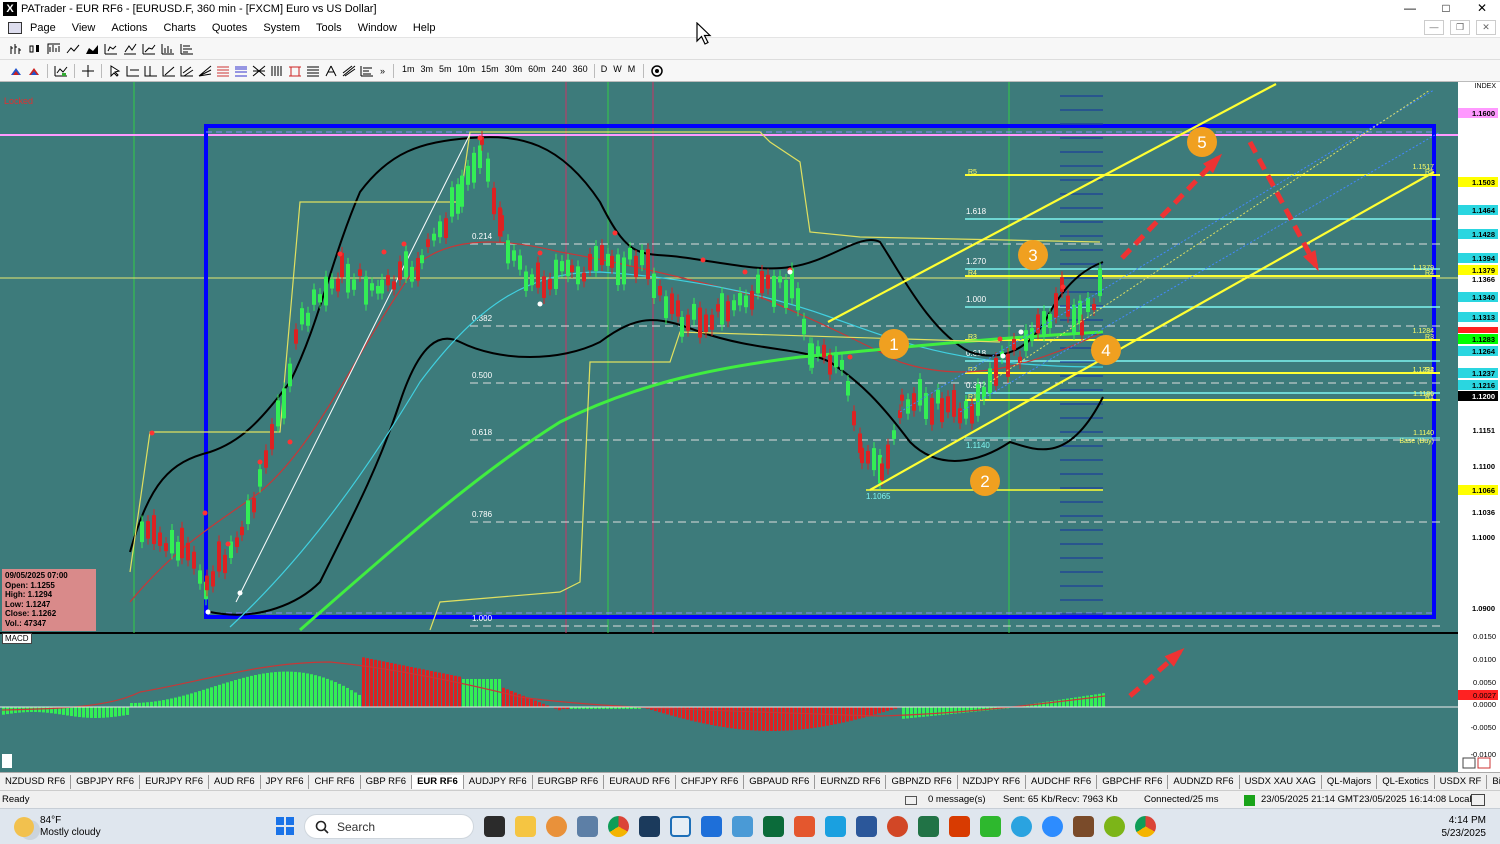 The image size is (1500, 844). I want to click on histogram-icon, so click(187, 49).